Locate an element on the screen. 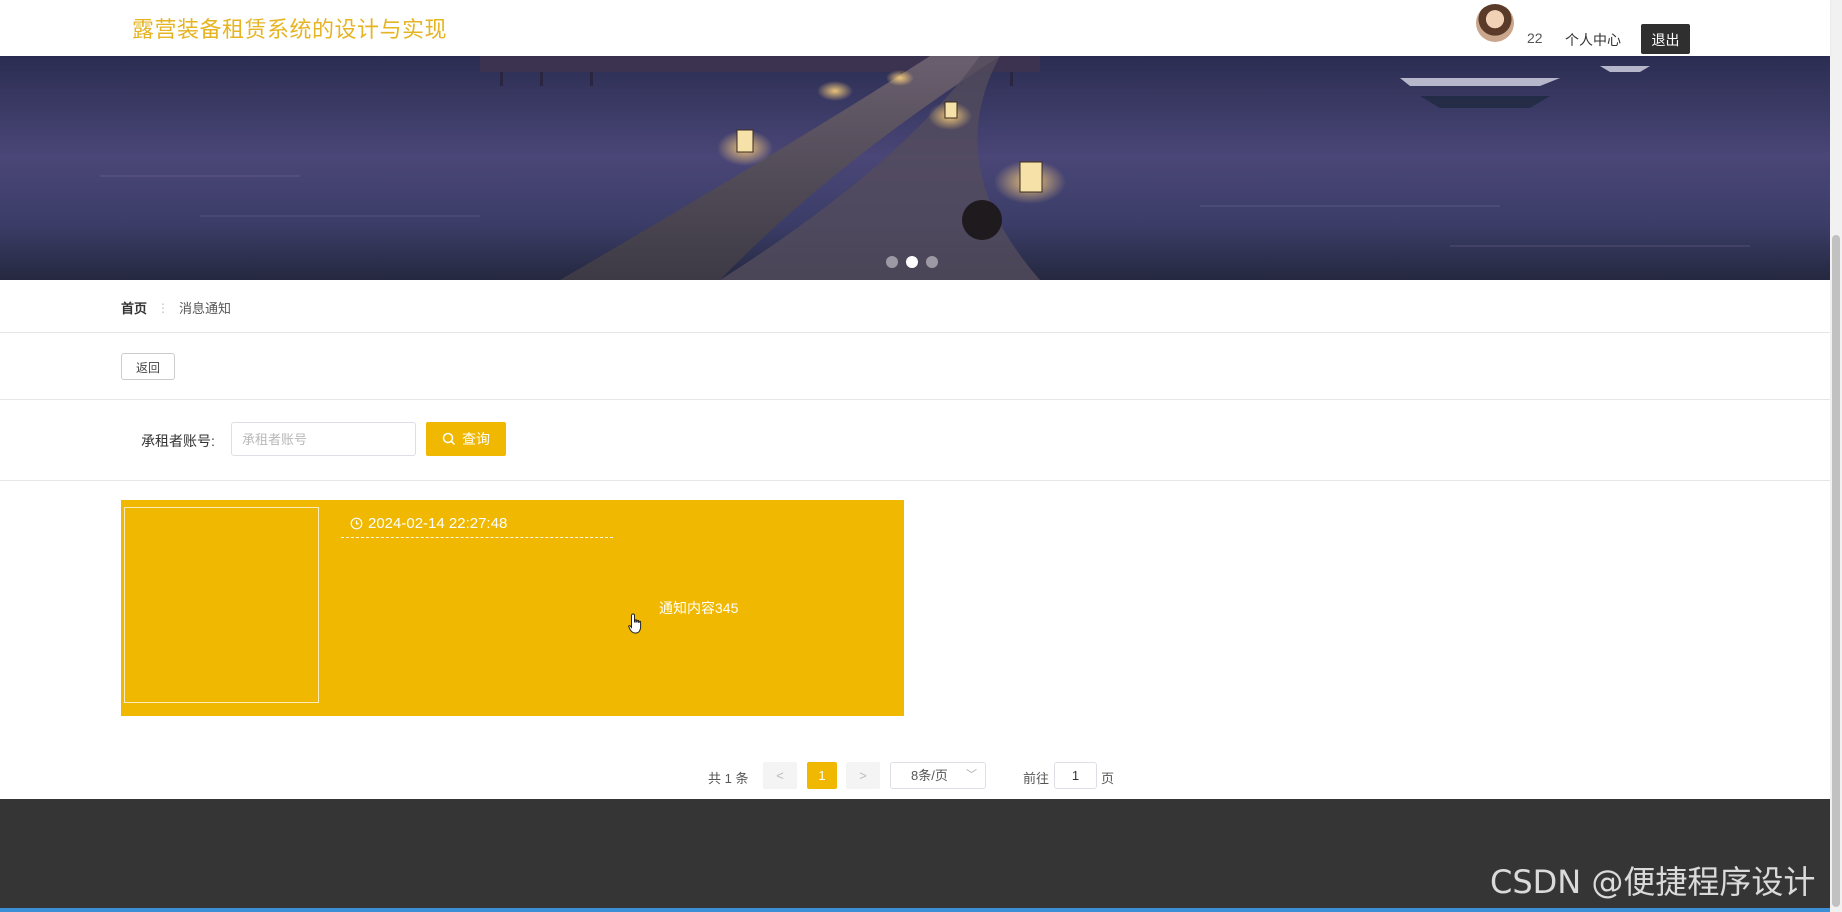  notice-thumbnail is located at coordinates (221, 605).